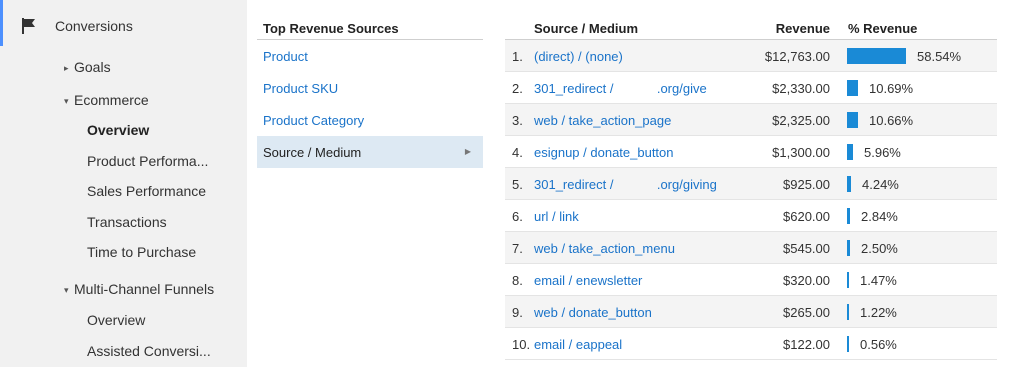 Image resolution: width=1024 pixels, height=367 pixels. I want to click on table-row: 7. web / take_action_menu $545.00 2.50%, so click(751, 248).